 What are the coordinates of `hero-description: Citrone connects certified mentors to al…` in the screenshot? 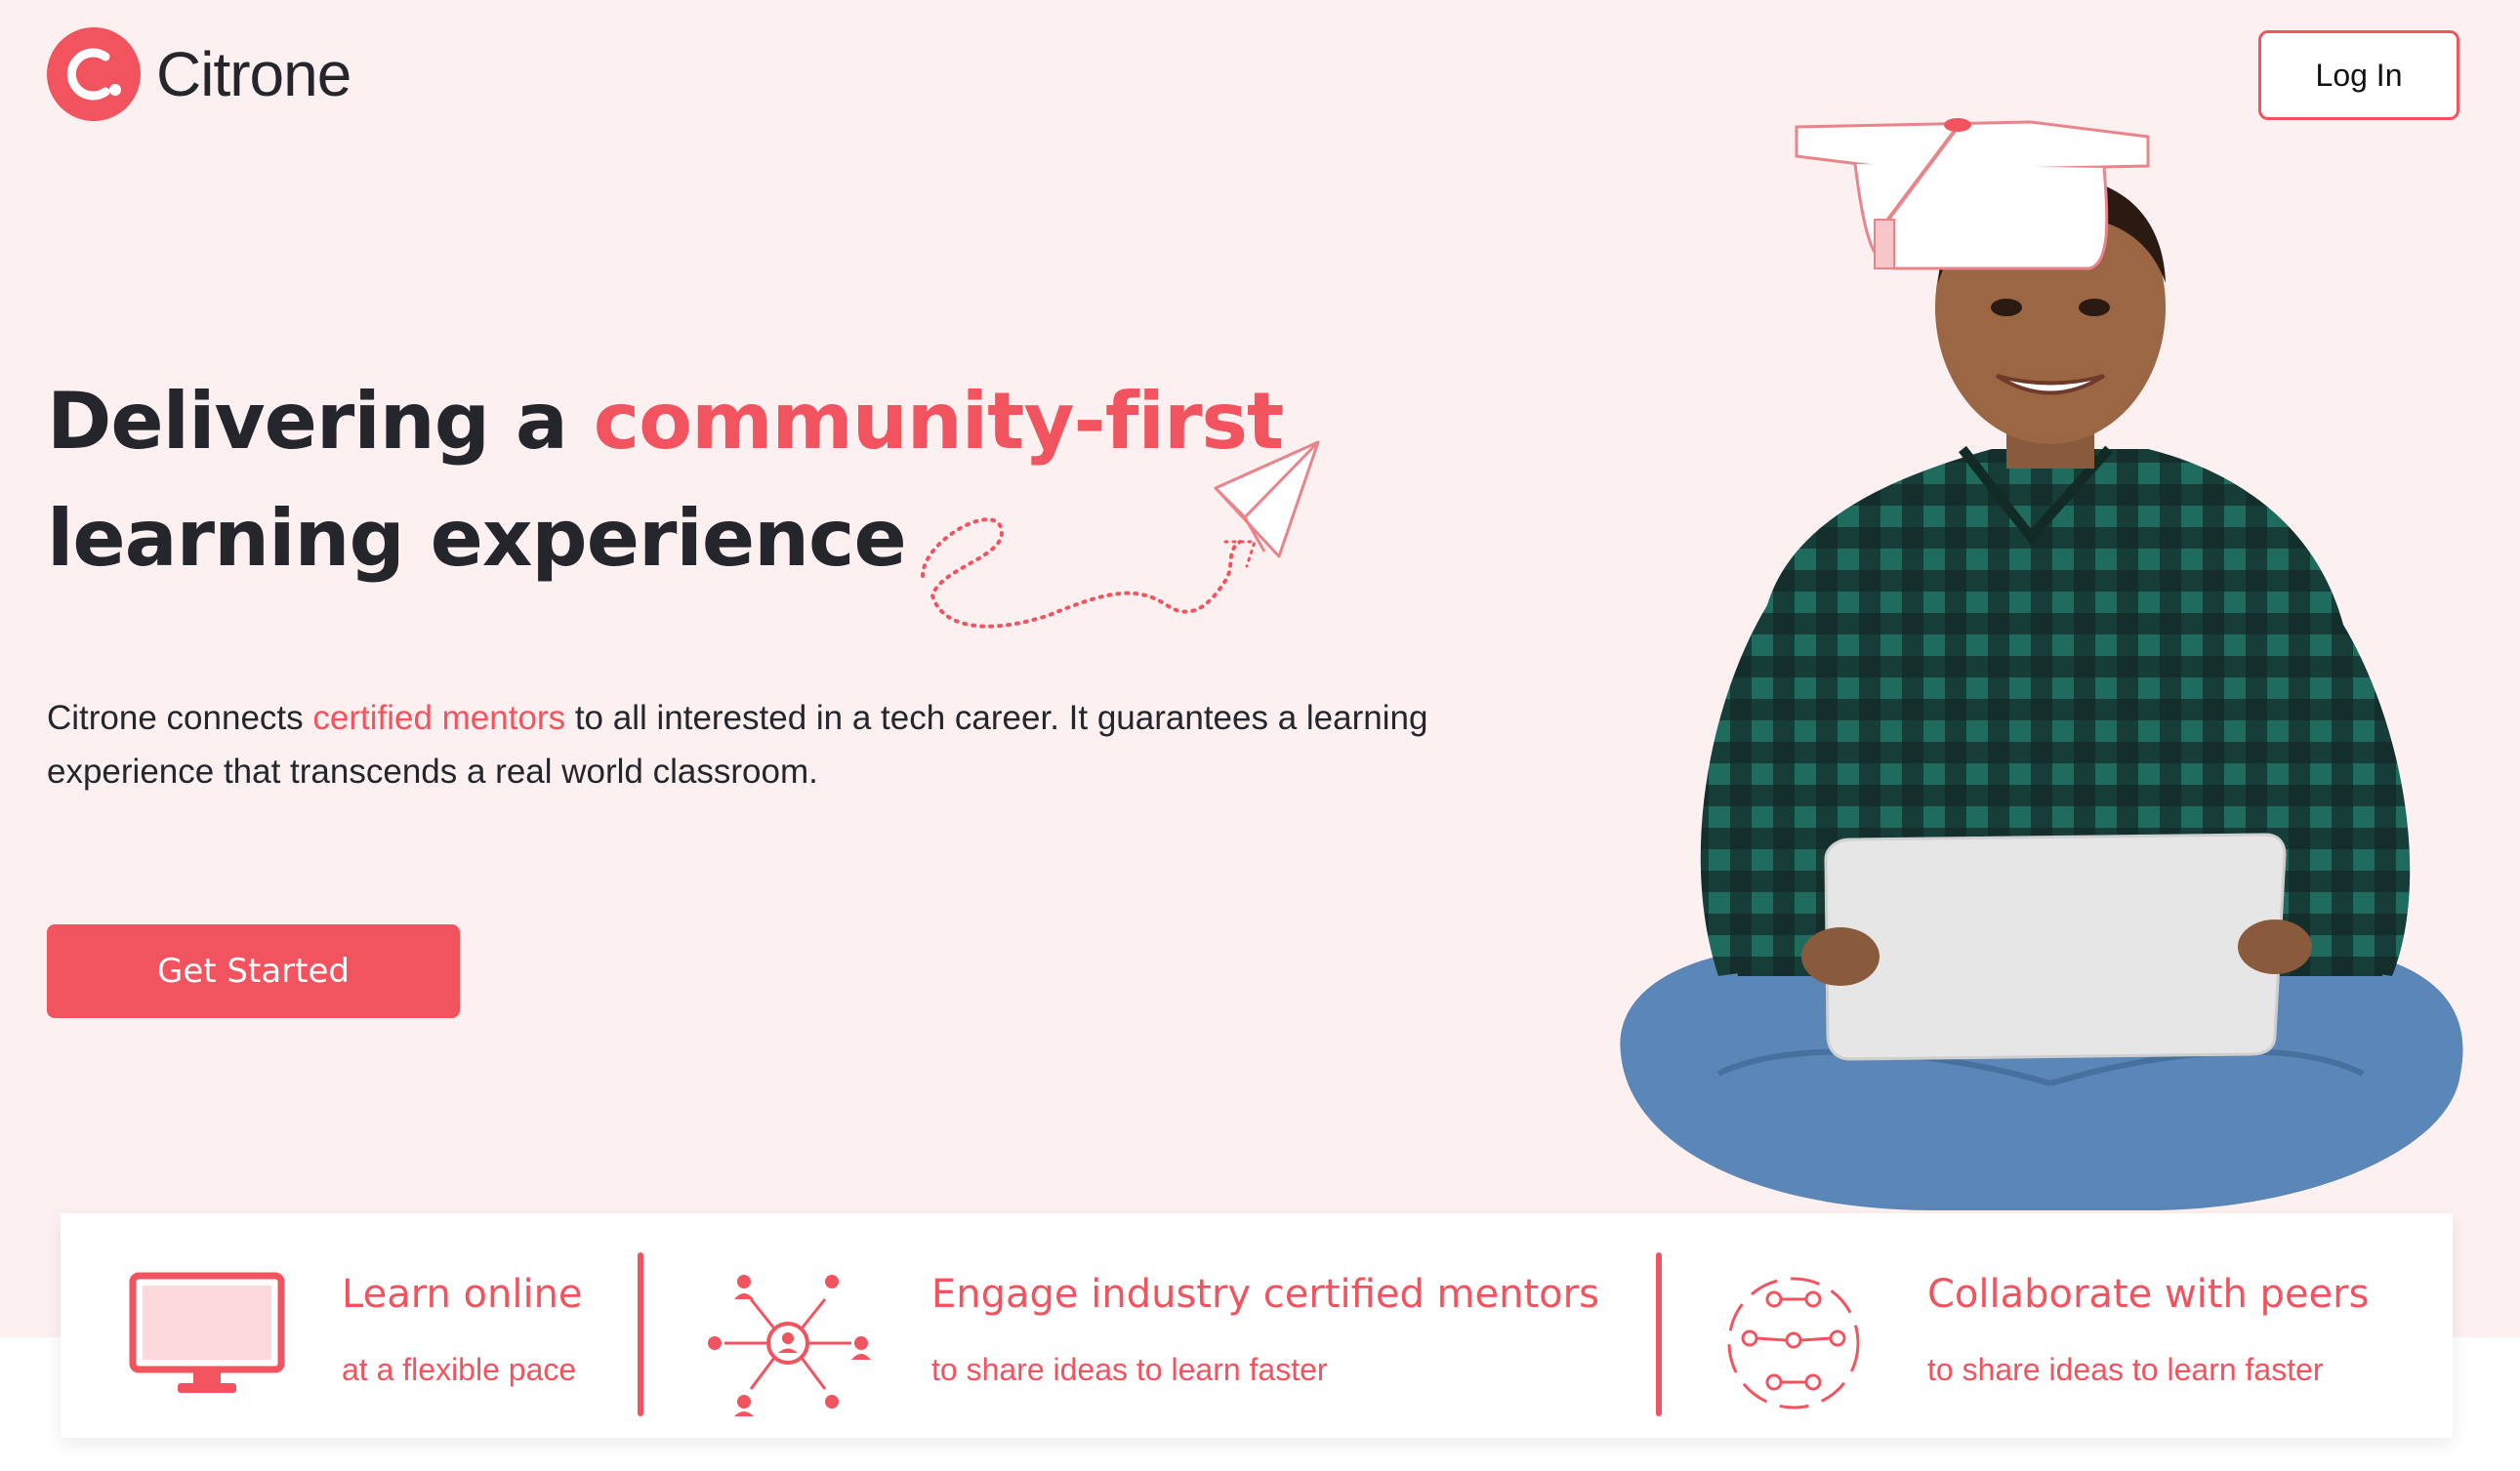 It's located at (789, 744).